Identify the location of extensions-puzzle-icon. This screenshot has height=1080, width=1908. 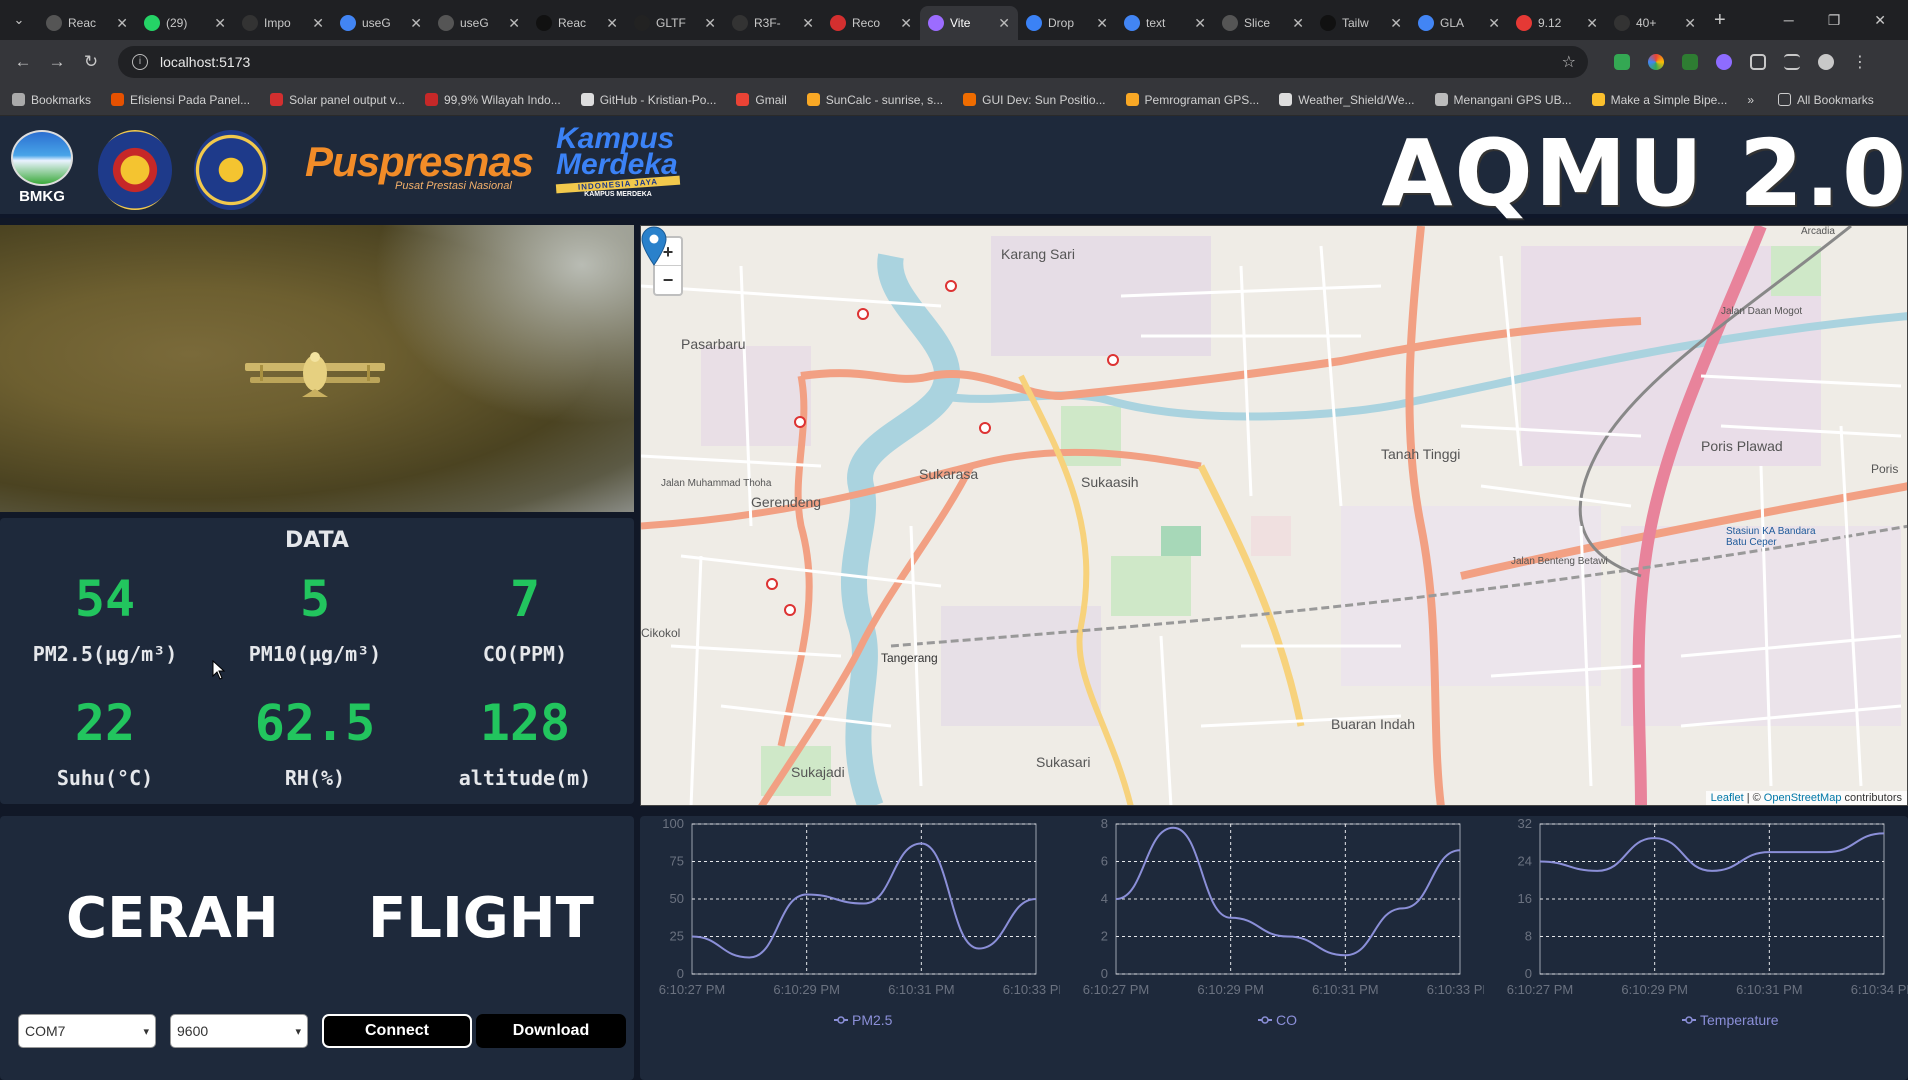
(1758, 62).